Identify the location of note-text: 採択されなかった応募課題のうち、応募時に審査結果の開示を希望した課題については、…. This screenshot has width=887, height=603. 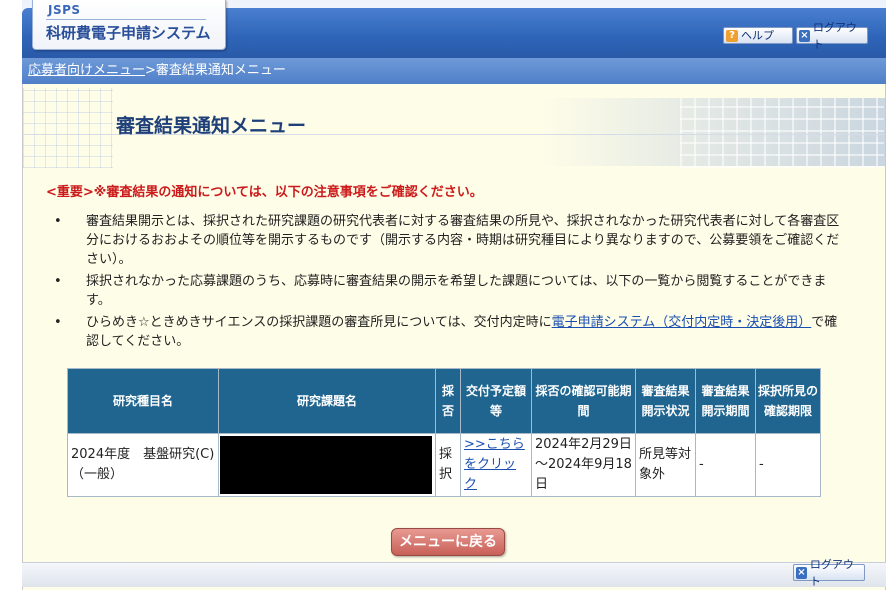
(456, 291).